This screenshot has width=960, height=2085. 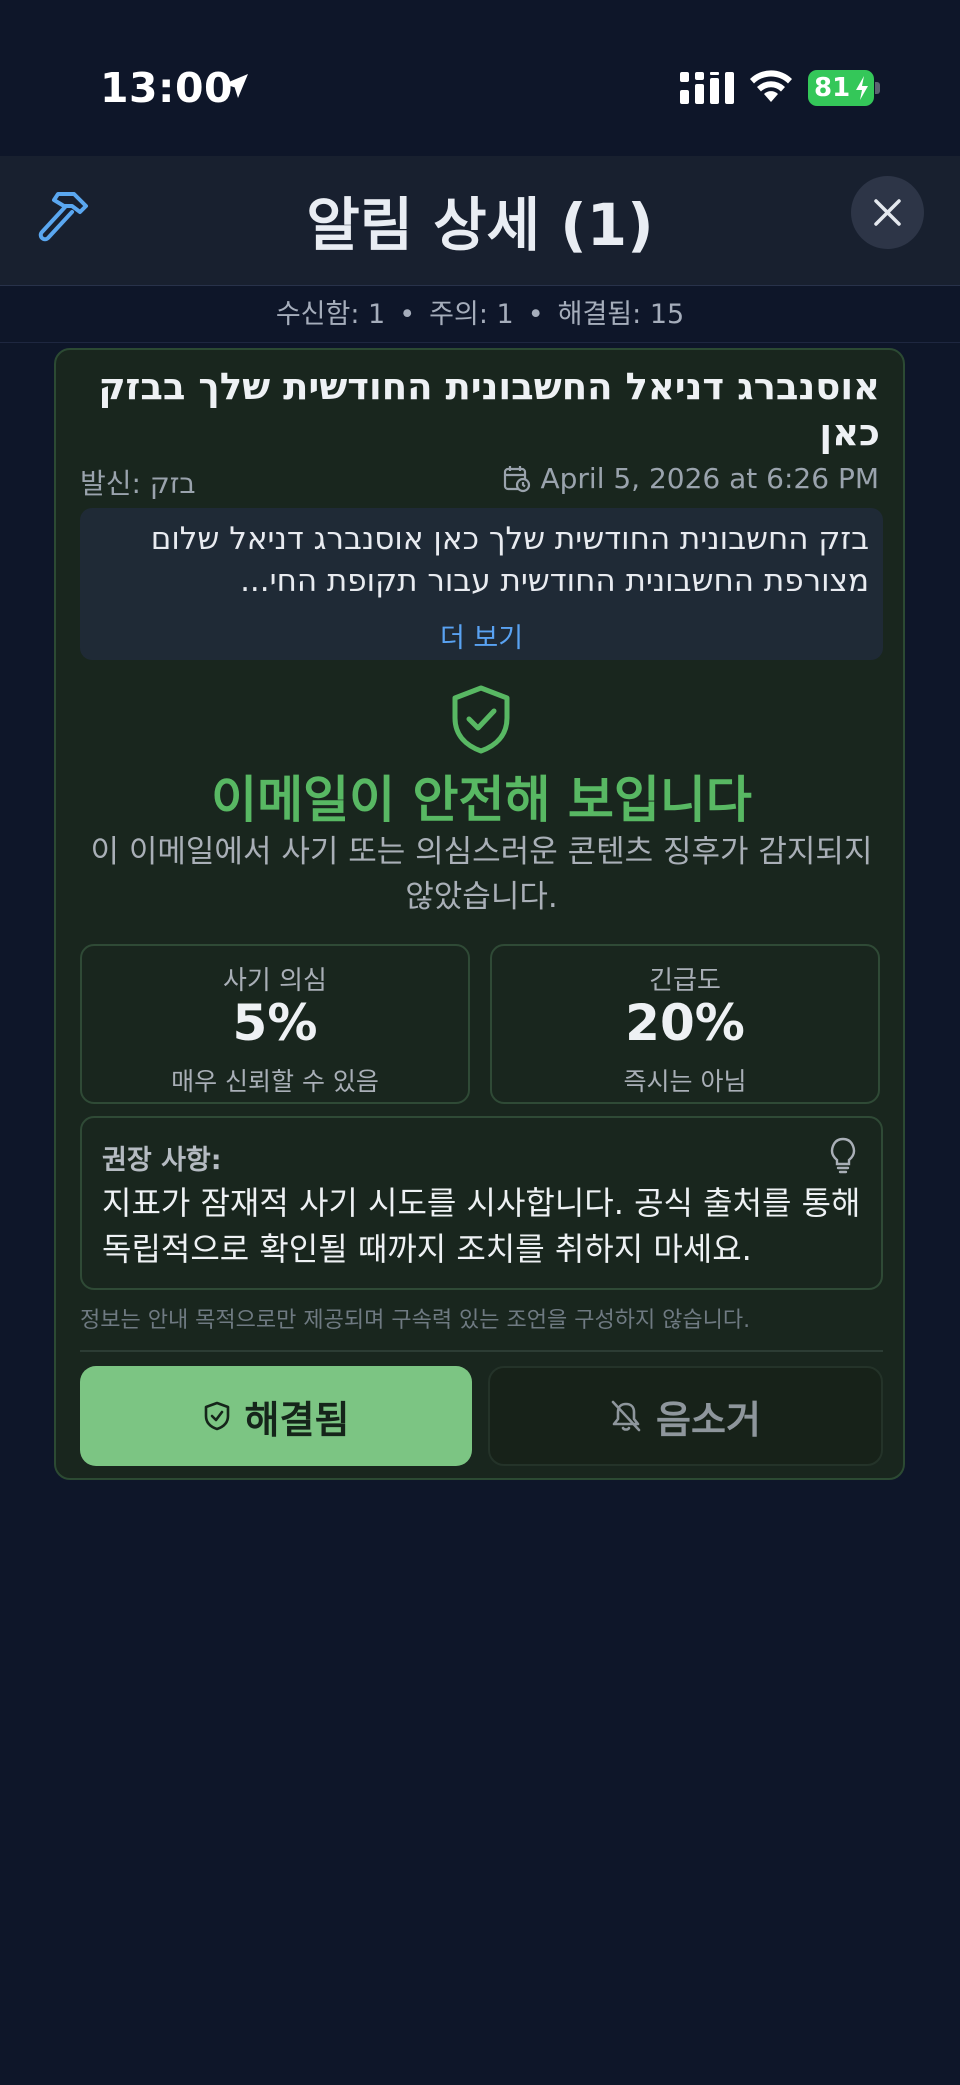 What do you see at coordinates (275, 981) in the screenshot?
I see `metric-label: 사기 의심` at bounding box center [275, 981].